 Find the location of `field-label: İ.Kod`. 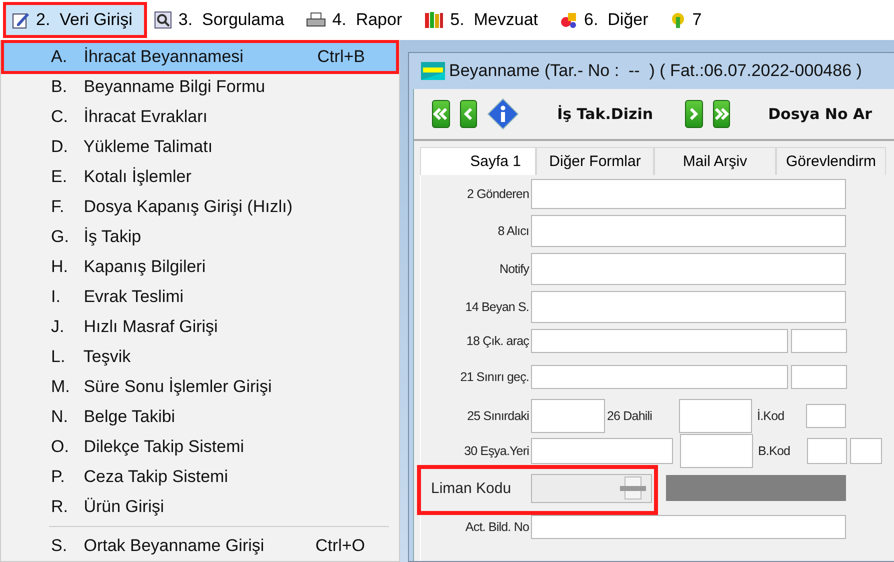

field-label: İ.Kod is located at coordinates (771, 416).